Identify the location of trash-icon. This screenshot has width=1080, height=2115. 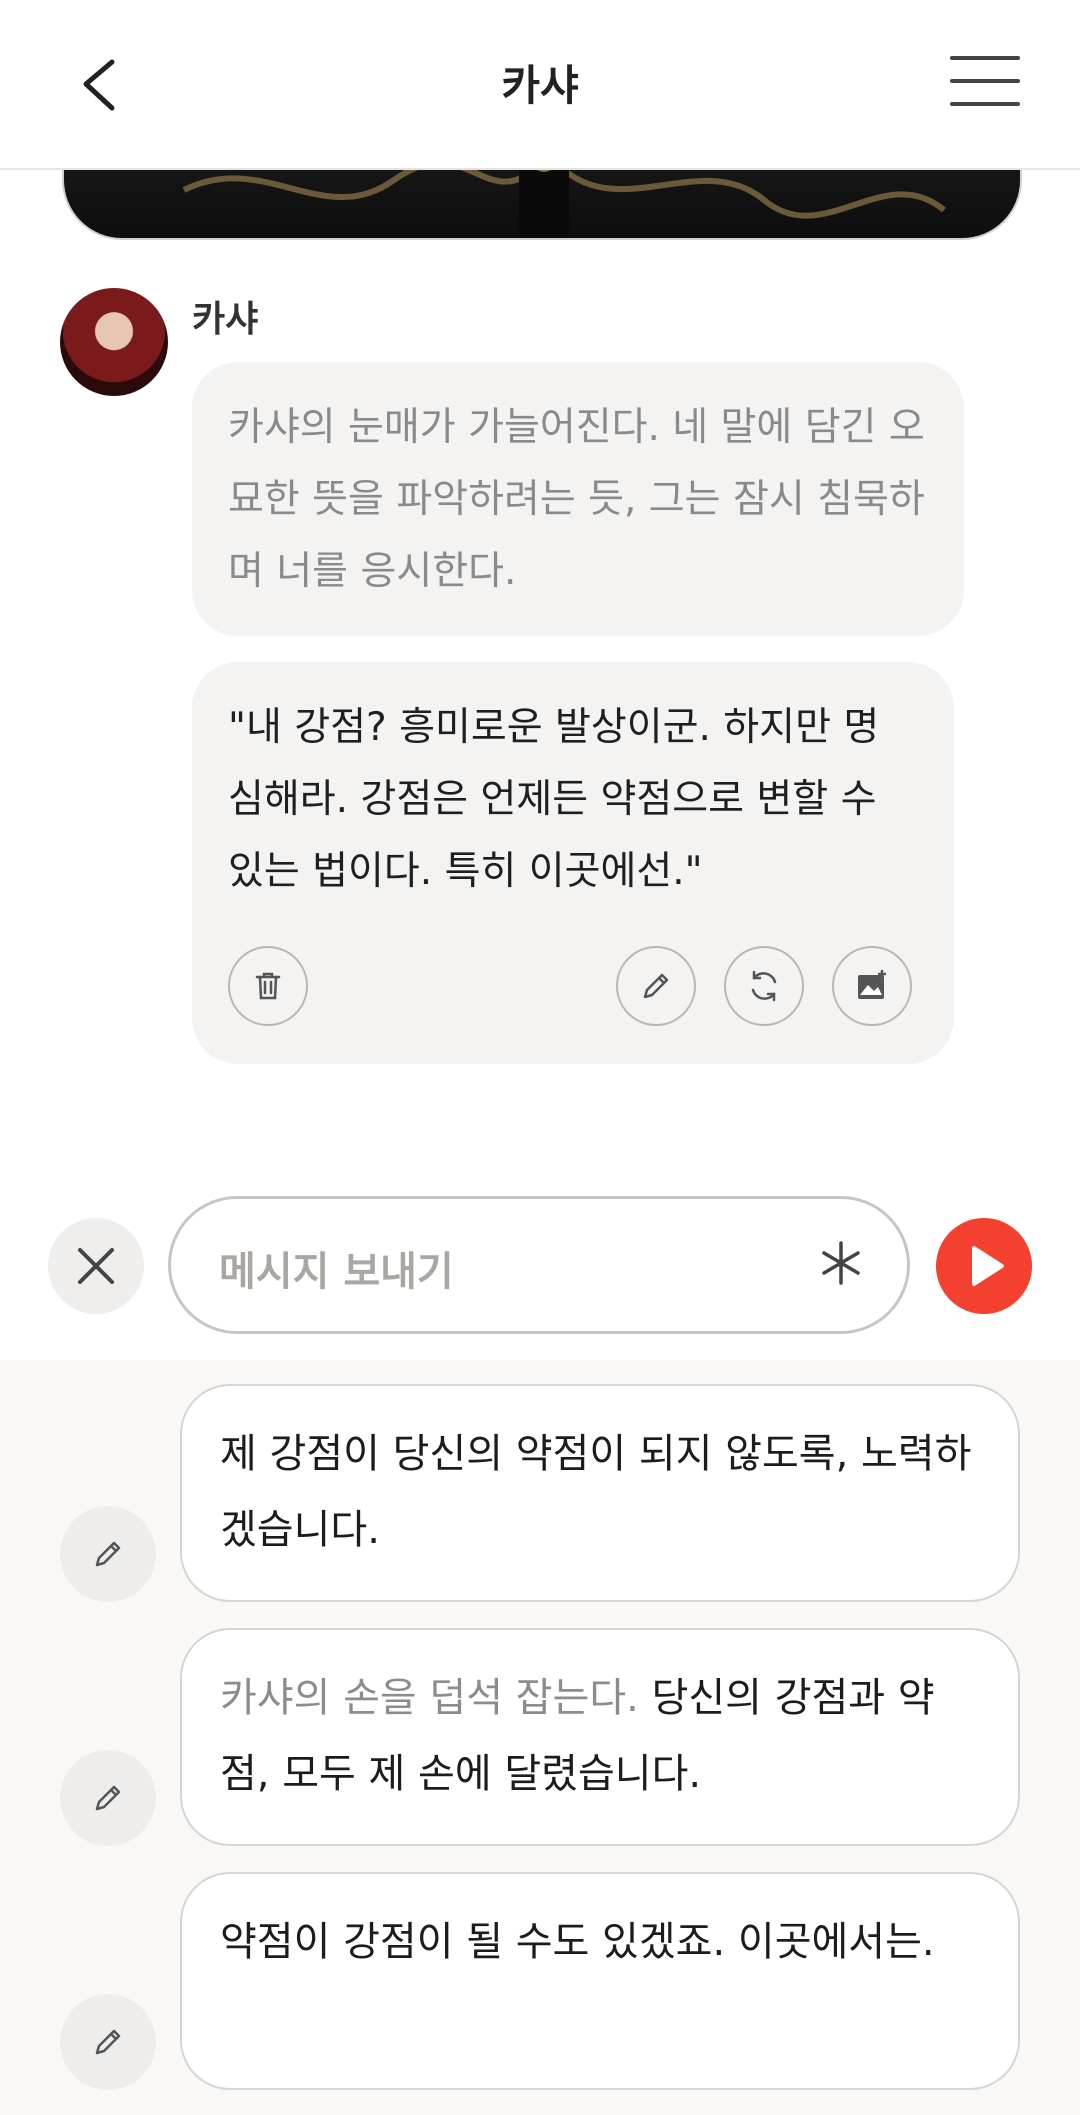
(268, 986).